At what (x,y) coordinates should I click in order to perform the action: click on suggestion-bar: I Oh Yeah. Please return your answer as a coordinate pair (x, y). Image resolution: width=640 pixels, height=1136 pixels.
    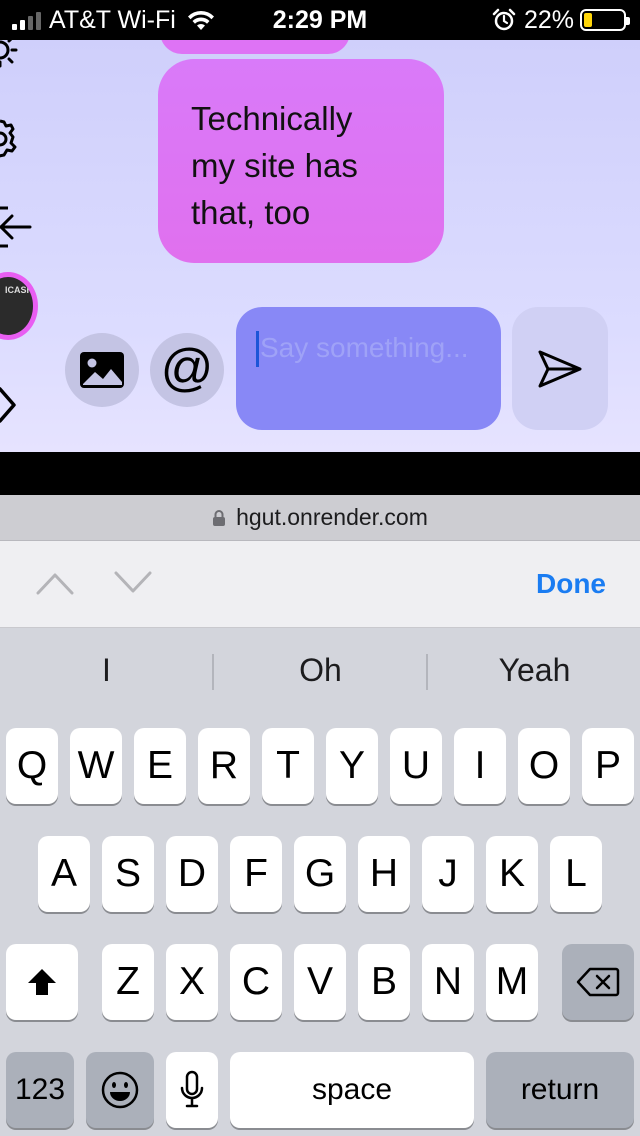
    Looking at the image, I should click on (320, 672).